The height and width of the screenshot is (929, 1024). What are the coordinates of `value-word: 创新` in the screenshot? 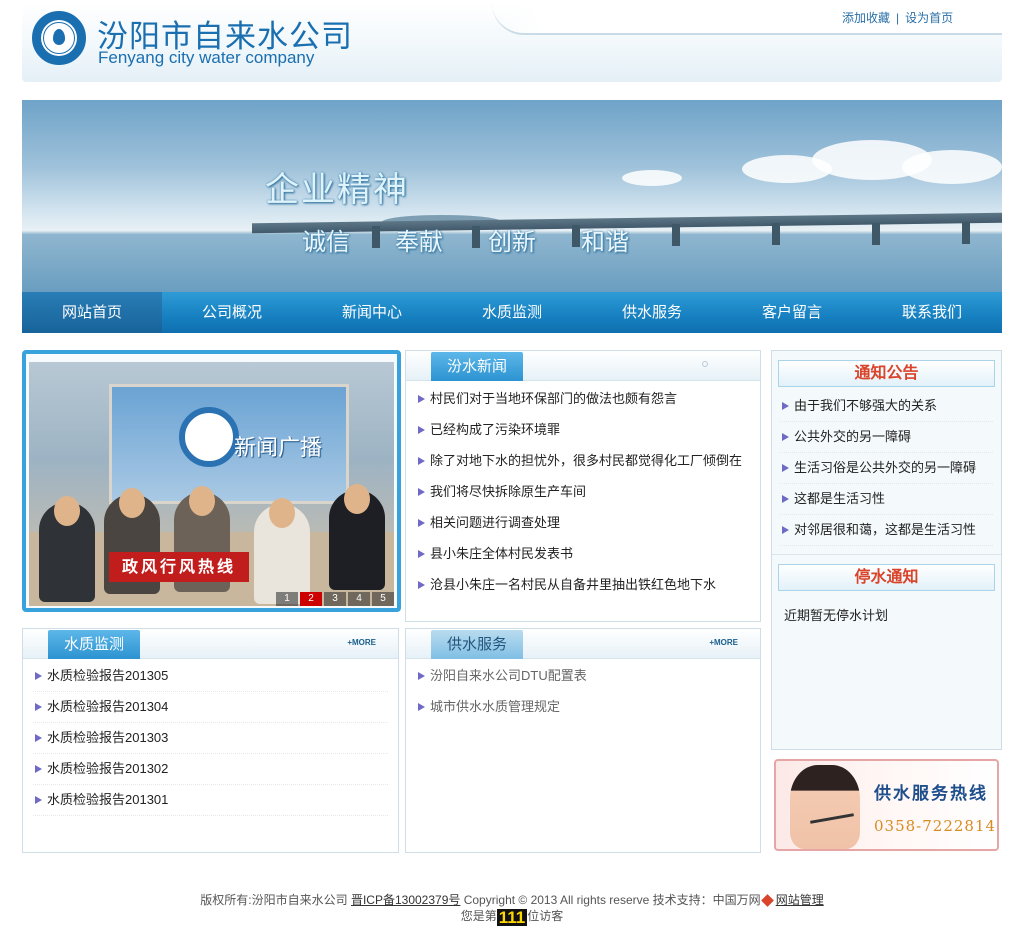 It's located at (512, 242).